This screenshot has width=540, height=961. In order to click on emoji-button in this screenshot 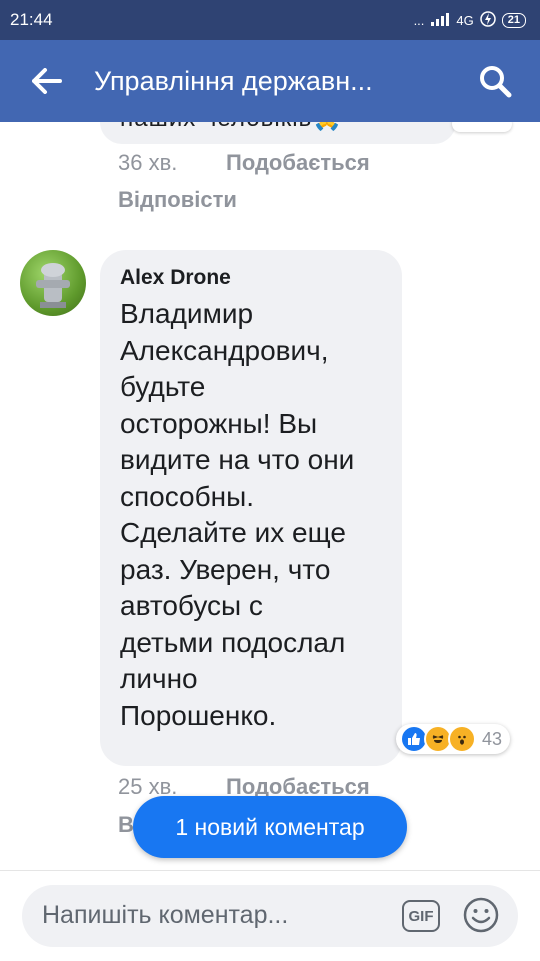, I will do `click(481, 917)`.